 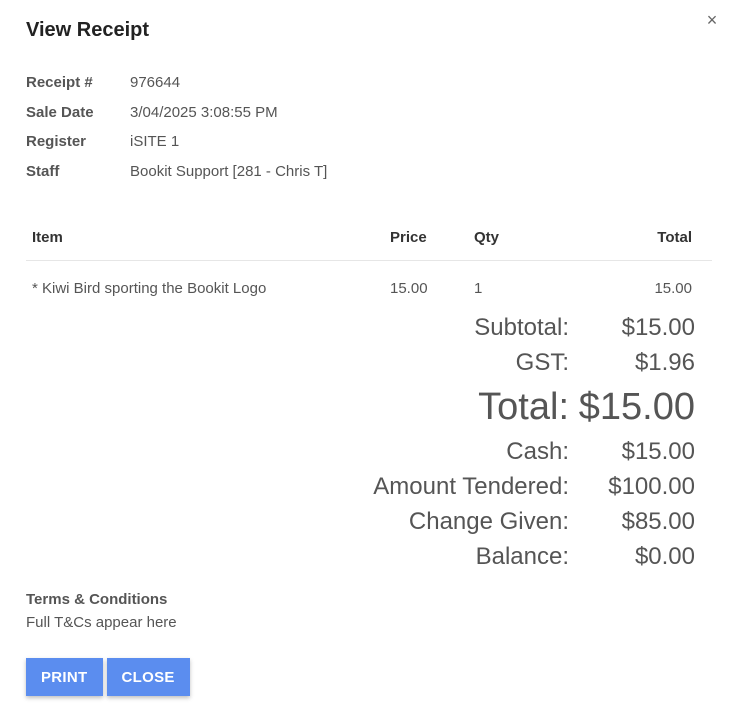 What do you see at coordinates (636, 407) in the screenshot?
I see `total-value: $15.00` at bounding box center [636, 407].